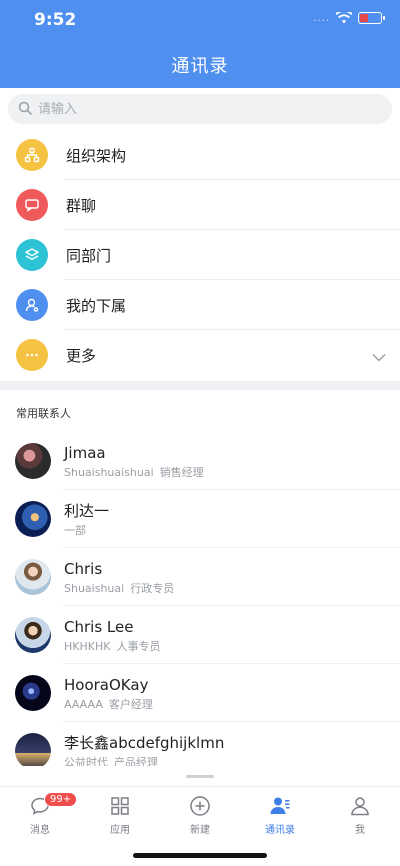  I want to click on search-icon, so click(25, 109).